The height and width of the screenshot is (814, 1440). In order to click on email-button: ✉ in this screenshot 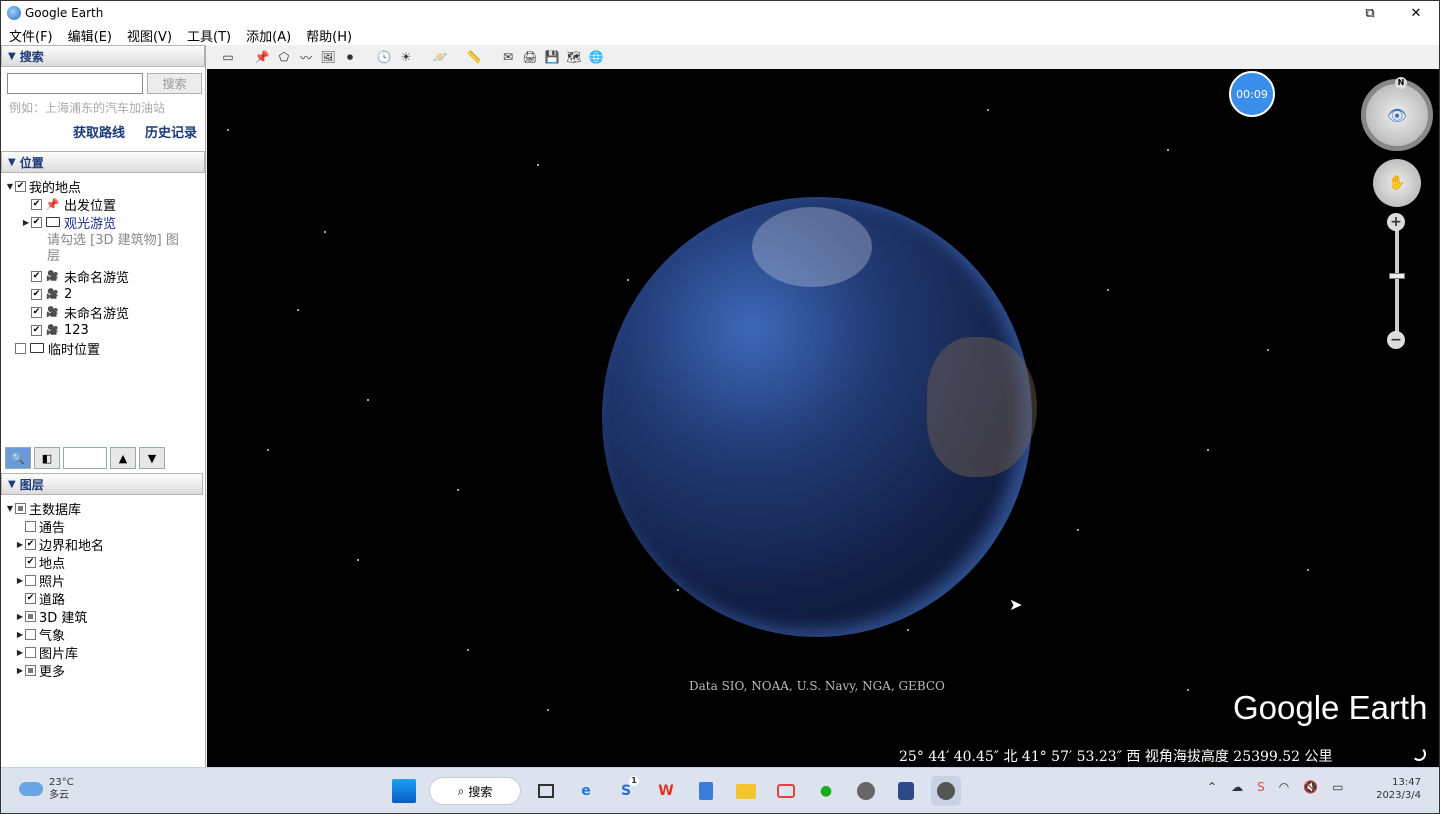, I will do `click(508, 57)`.